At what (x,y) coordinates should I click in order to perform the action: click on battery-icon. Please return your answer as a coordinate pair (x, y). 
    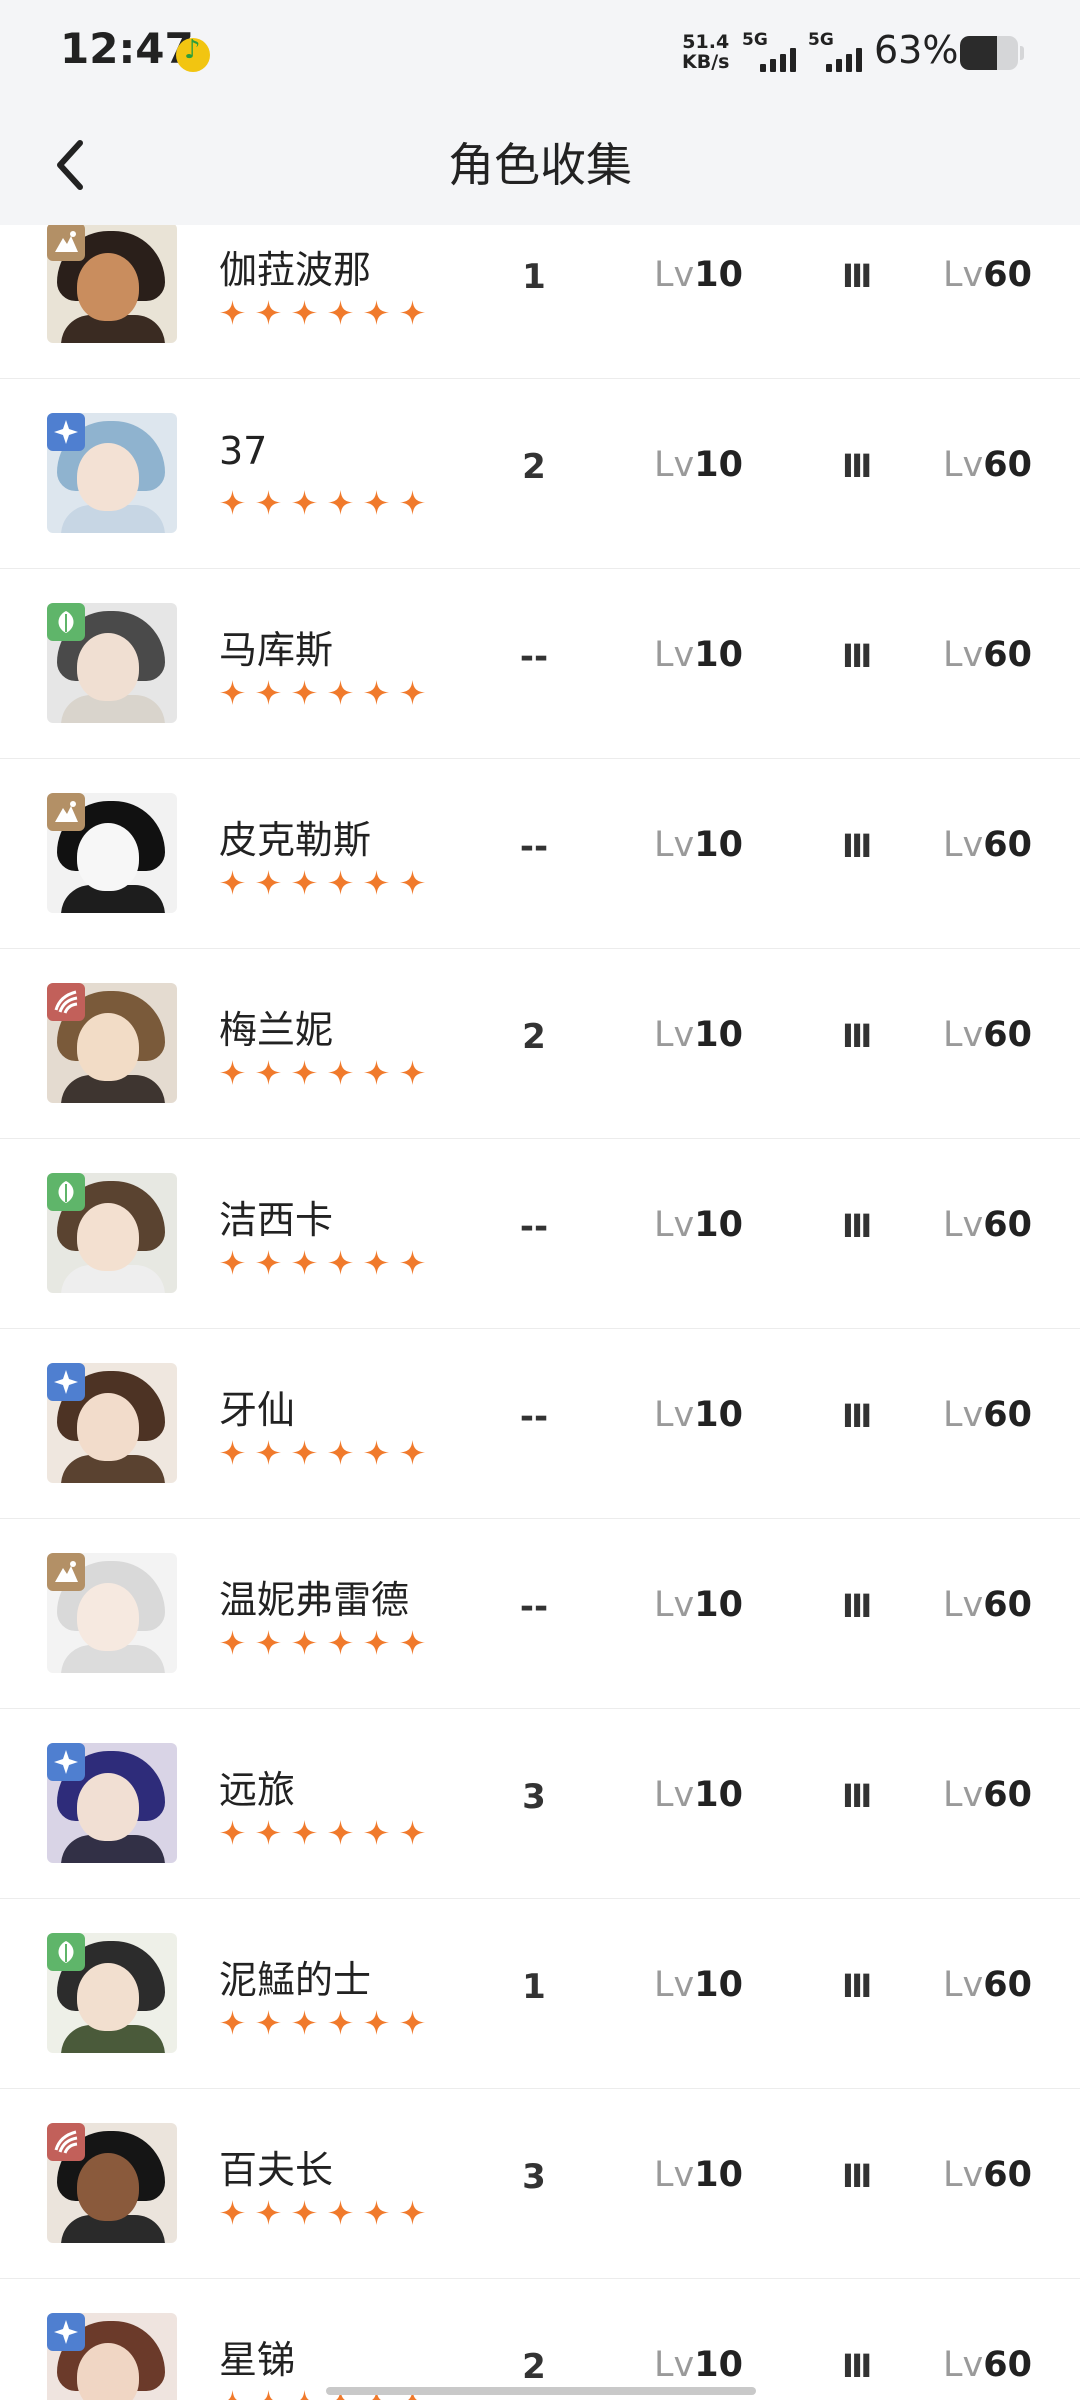
    Looking at the image, I should click on (989, 53).